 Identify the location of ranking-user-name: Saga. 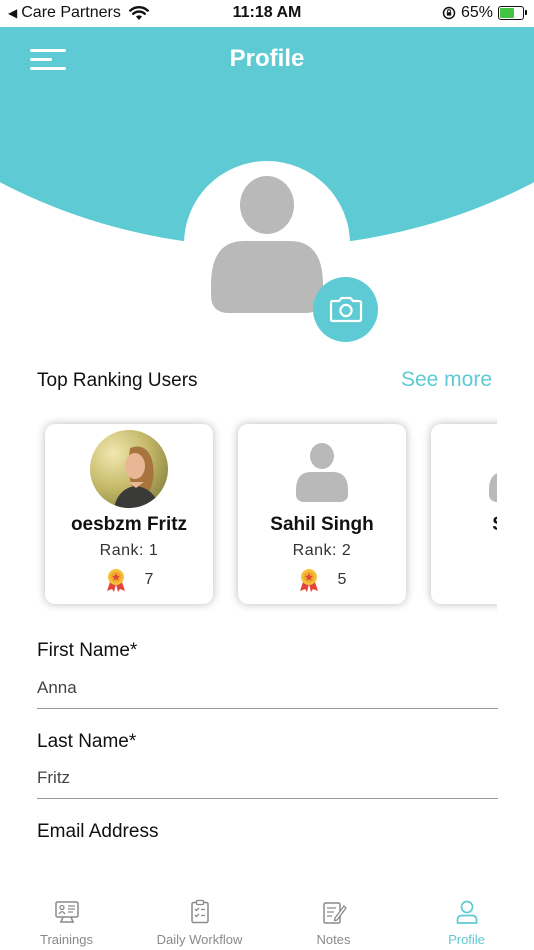
(464, 525).